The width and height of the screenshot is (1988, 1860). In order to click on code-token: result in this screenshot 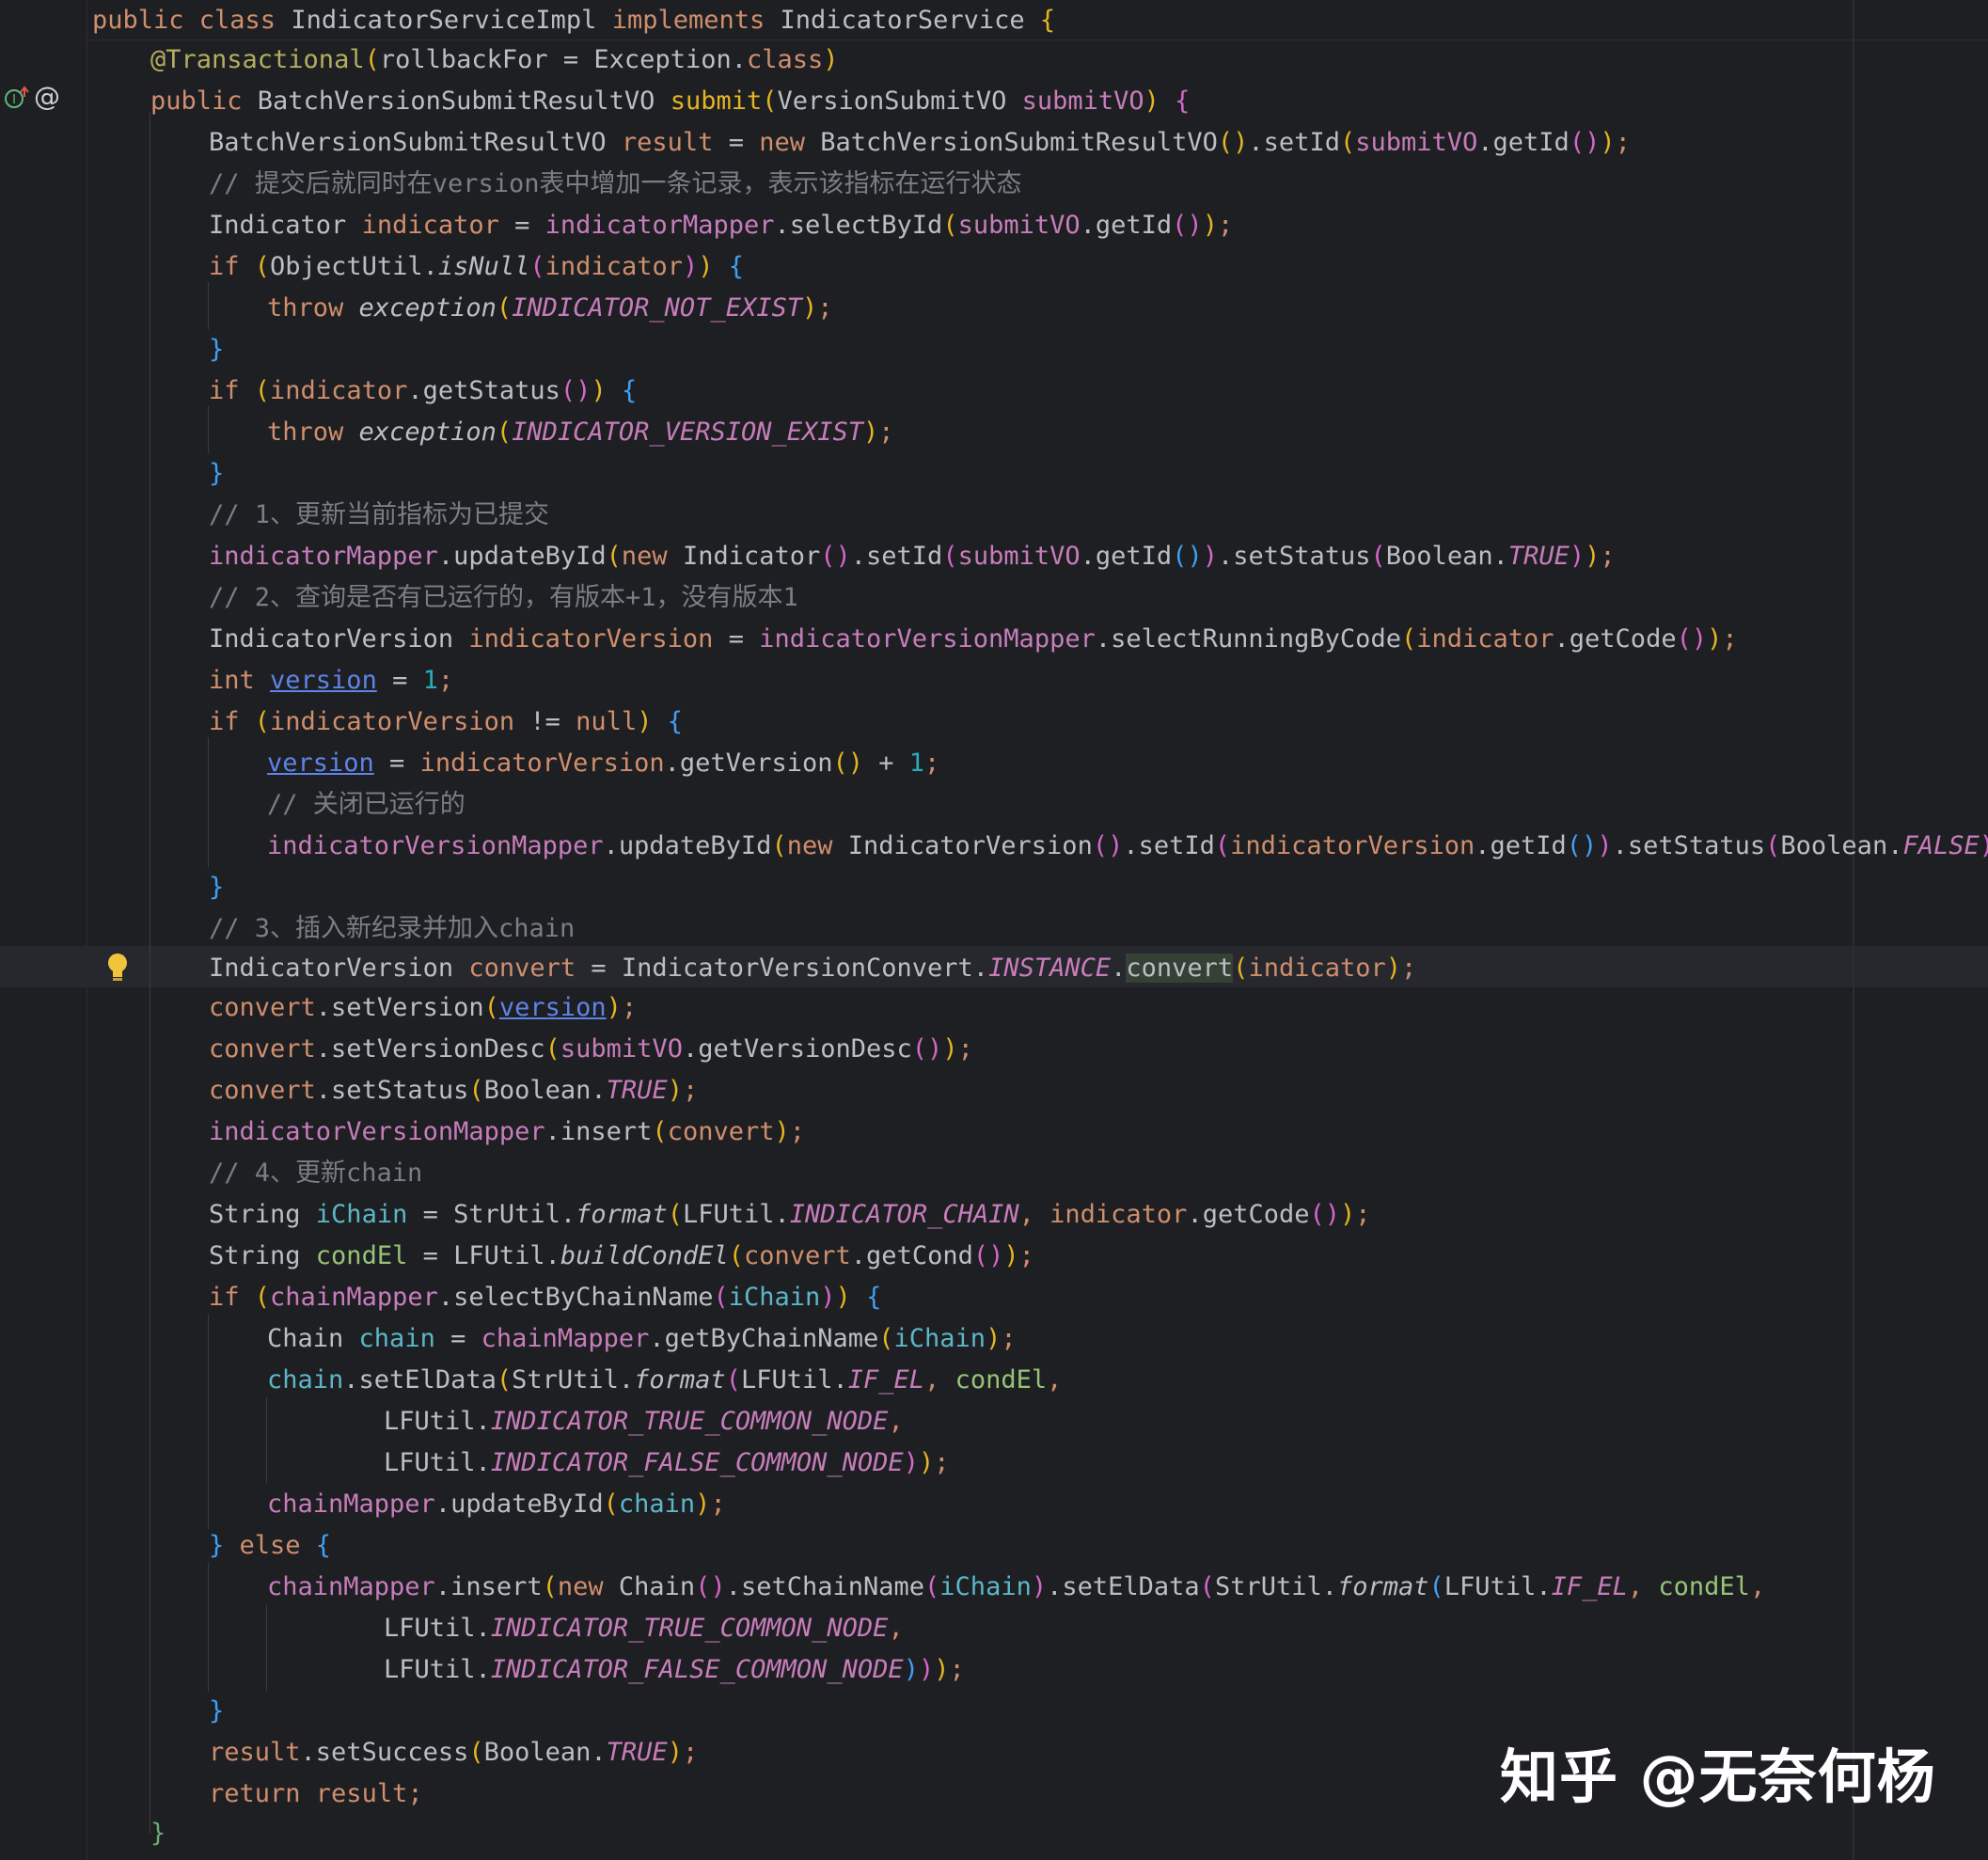, I will do `click(361, 1793)`.